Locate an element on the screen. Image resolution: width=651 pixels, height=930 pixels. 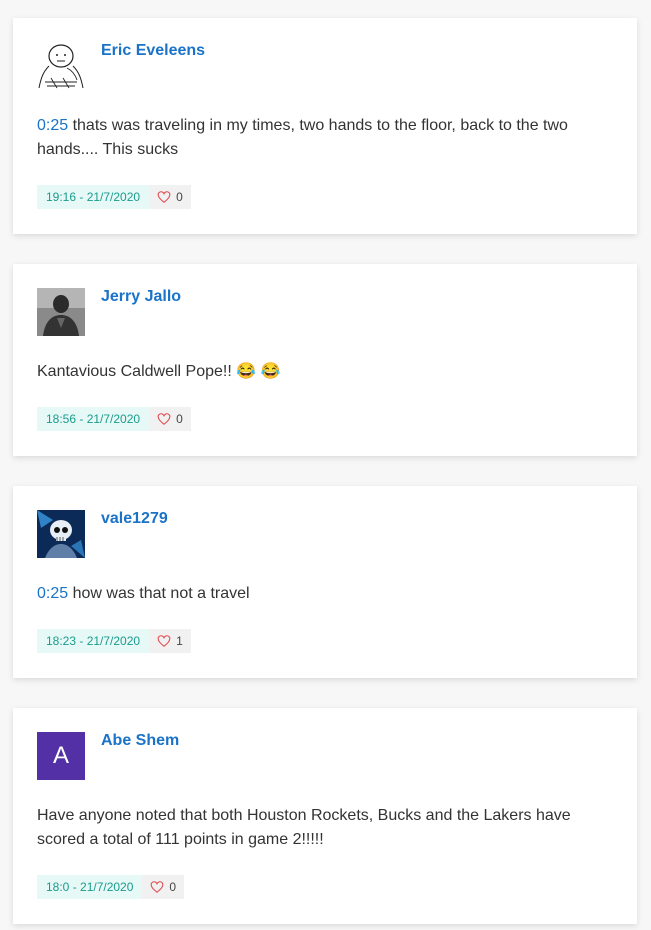
comment-date: 18:0 - 21/7/2020 is located at coordinates (90, 887).